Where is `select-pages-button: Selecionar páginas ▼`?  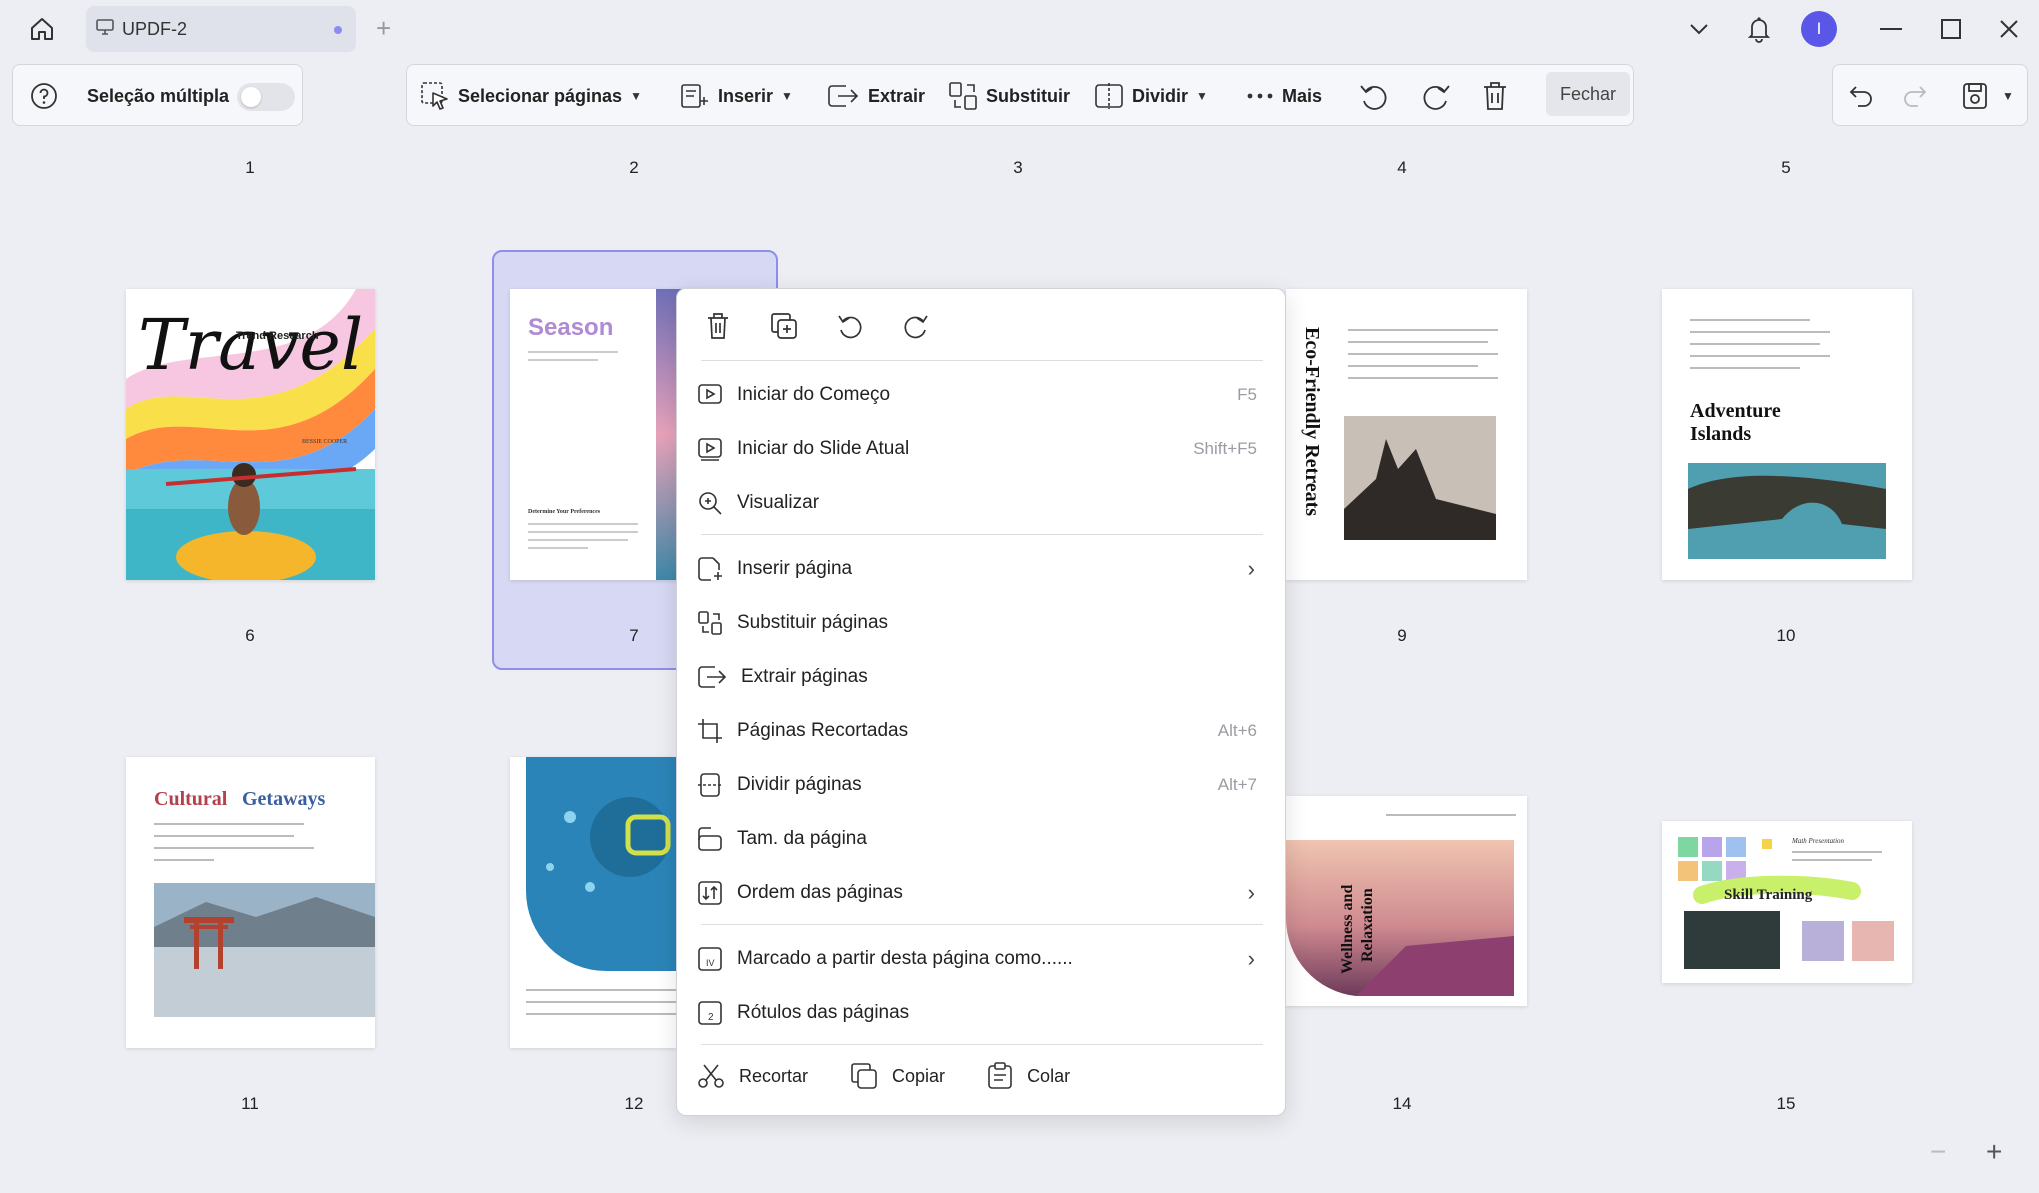
select-pages-button: Selecionar páginas ▼ is located at coordinates (531, 96).